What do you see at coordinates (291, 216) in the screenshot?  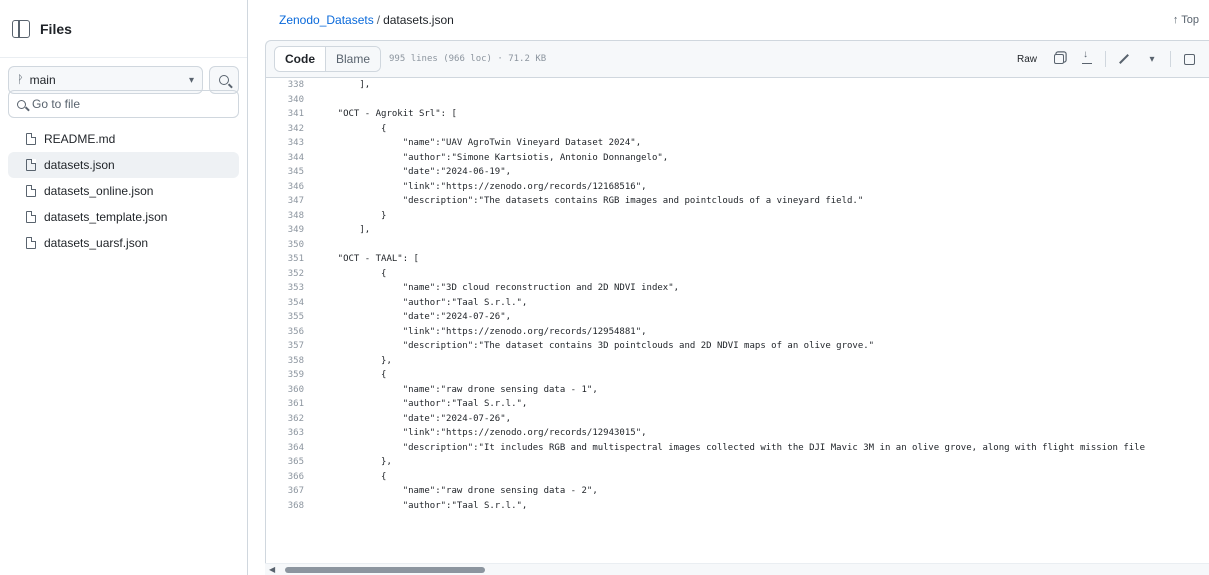 I see `line-number: 348` at bounding box center [291, 216].